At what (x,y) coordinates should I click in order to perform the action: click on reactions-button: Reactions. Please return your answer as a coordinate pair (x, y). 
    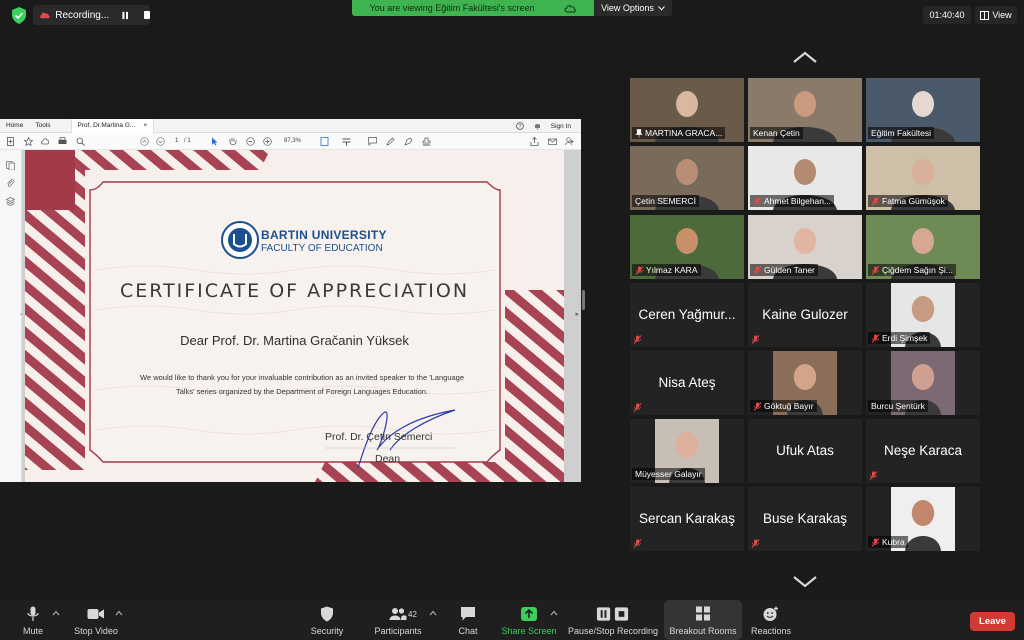
    Looking at the image, I should click on (771, 620).